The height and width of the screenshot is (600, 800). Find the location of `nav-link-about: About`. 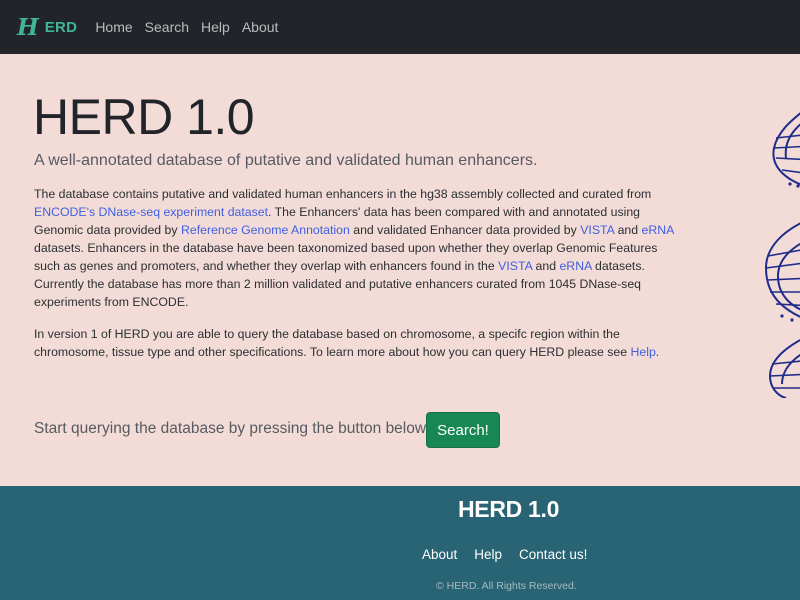

nav-link-about: About is located at coordinates (260, 27).